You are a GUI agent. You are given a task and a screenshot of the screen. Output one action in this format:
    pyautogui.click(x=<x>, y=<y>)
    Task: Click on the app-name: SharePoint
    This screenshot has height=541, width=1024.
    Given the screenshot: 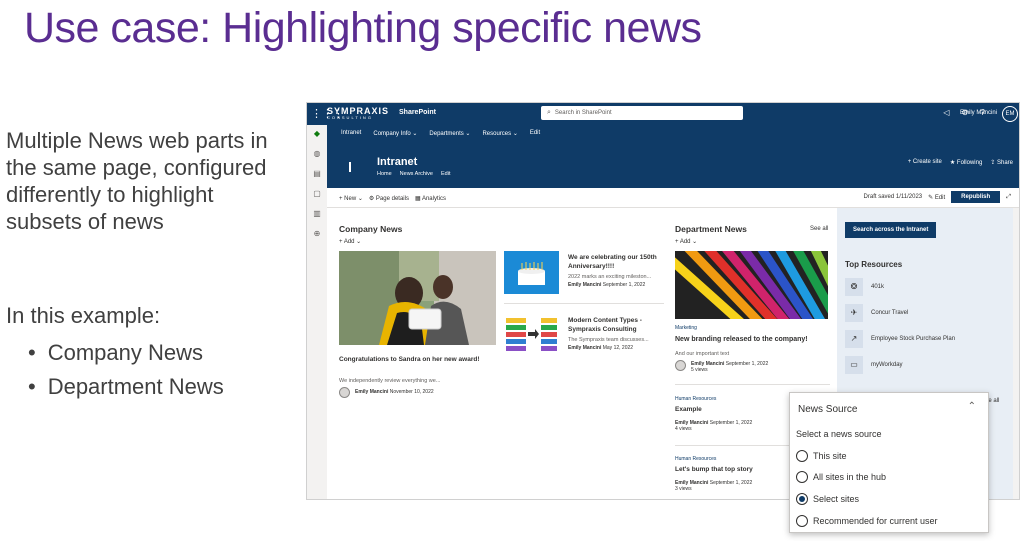 What is the action you would take?
    pyautogui.click(x=417, y=112)
    